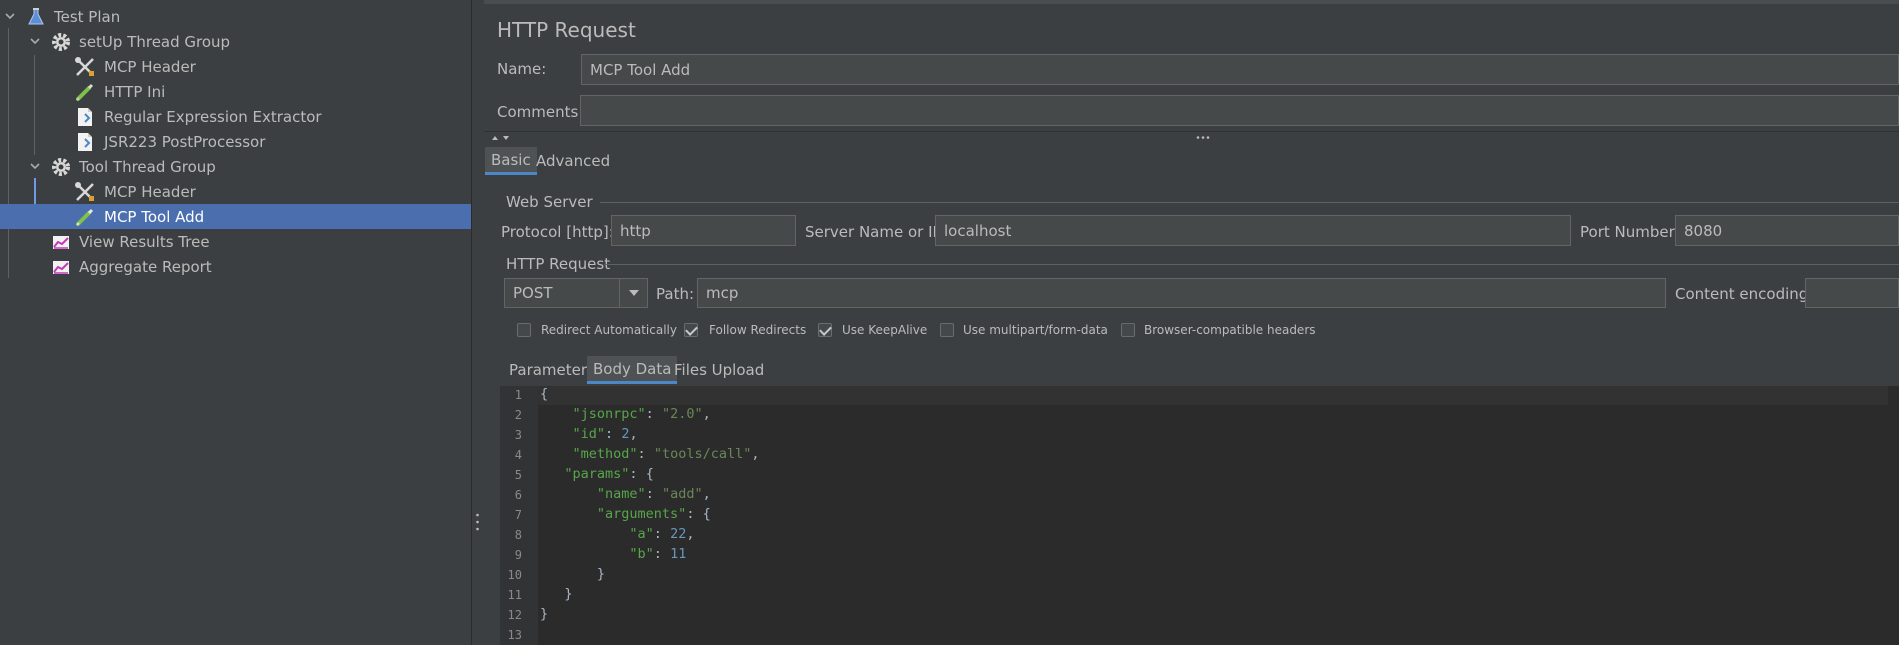  What do you see at coordinates (1230, 330) in the screenshot?
I see `browser-compatible-headers-label: Browser-compatible headers` at bounding box center [1230, 330].